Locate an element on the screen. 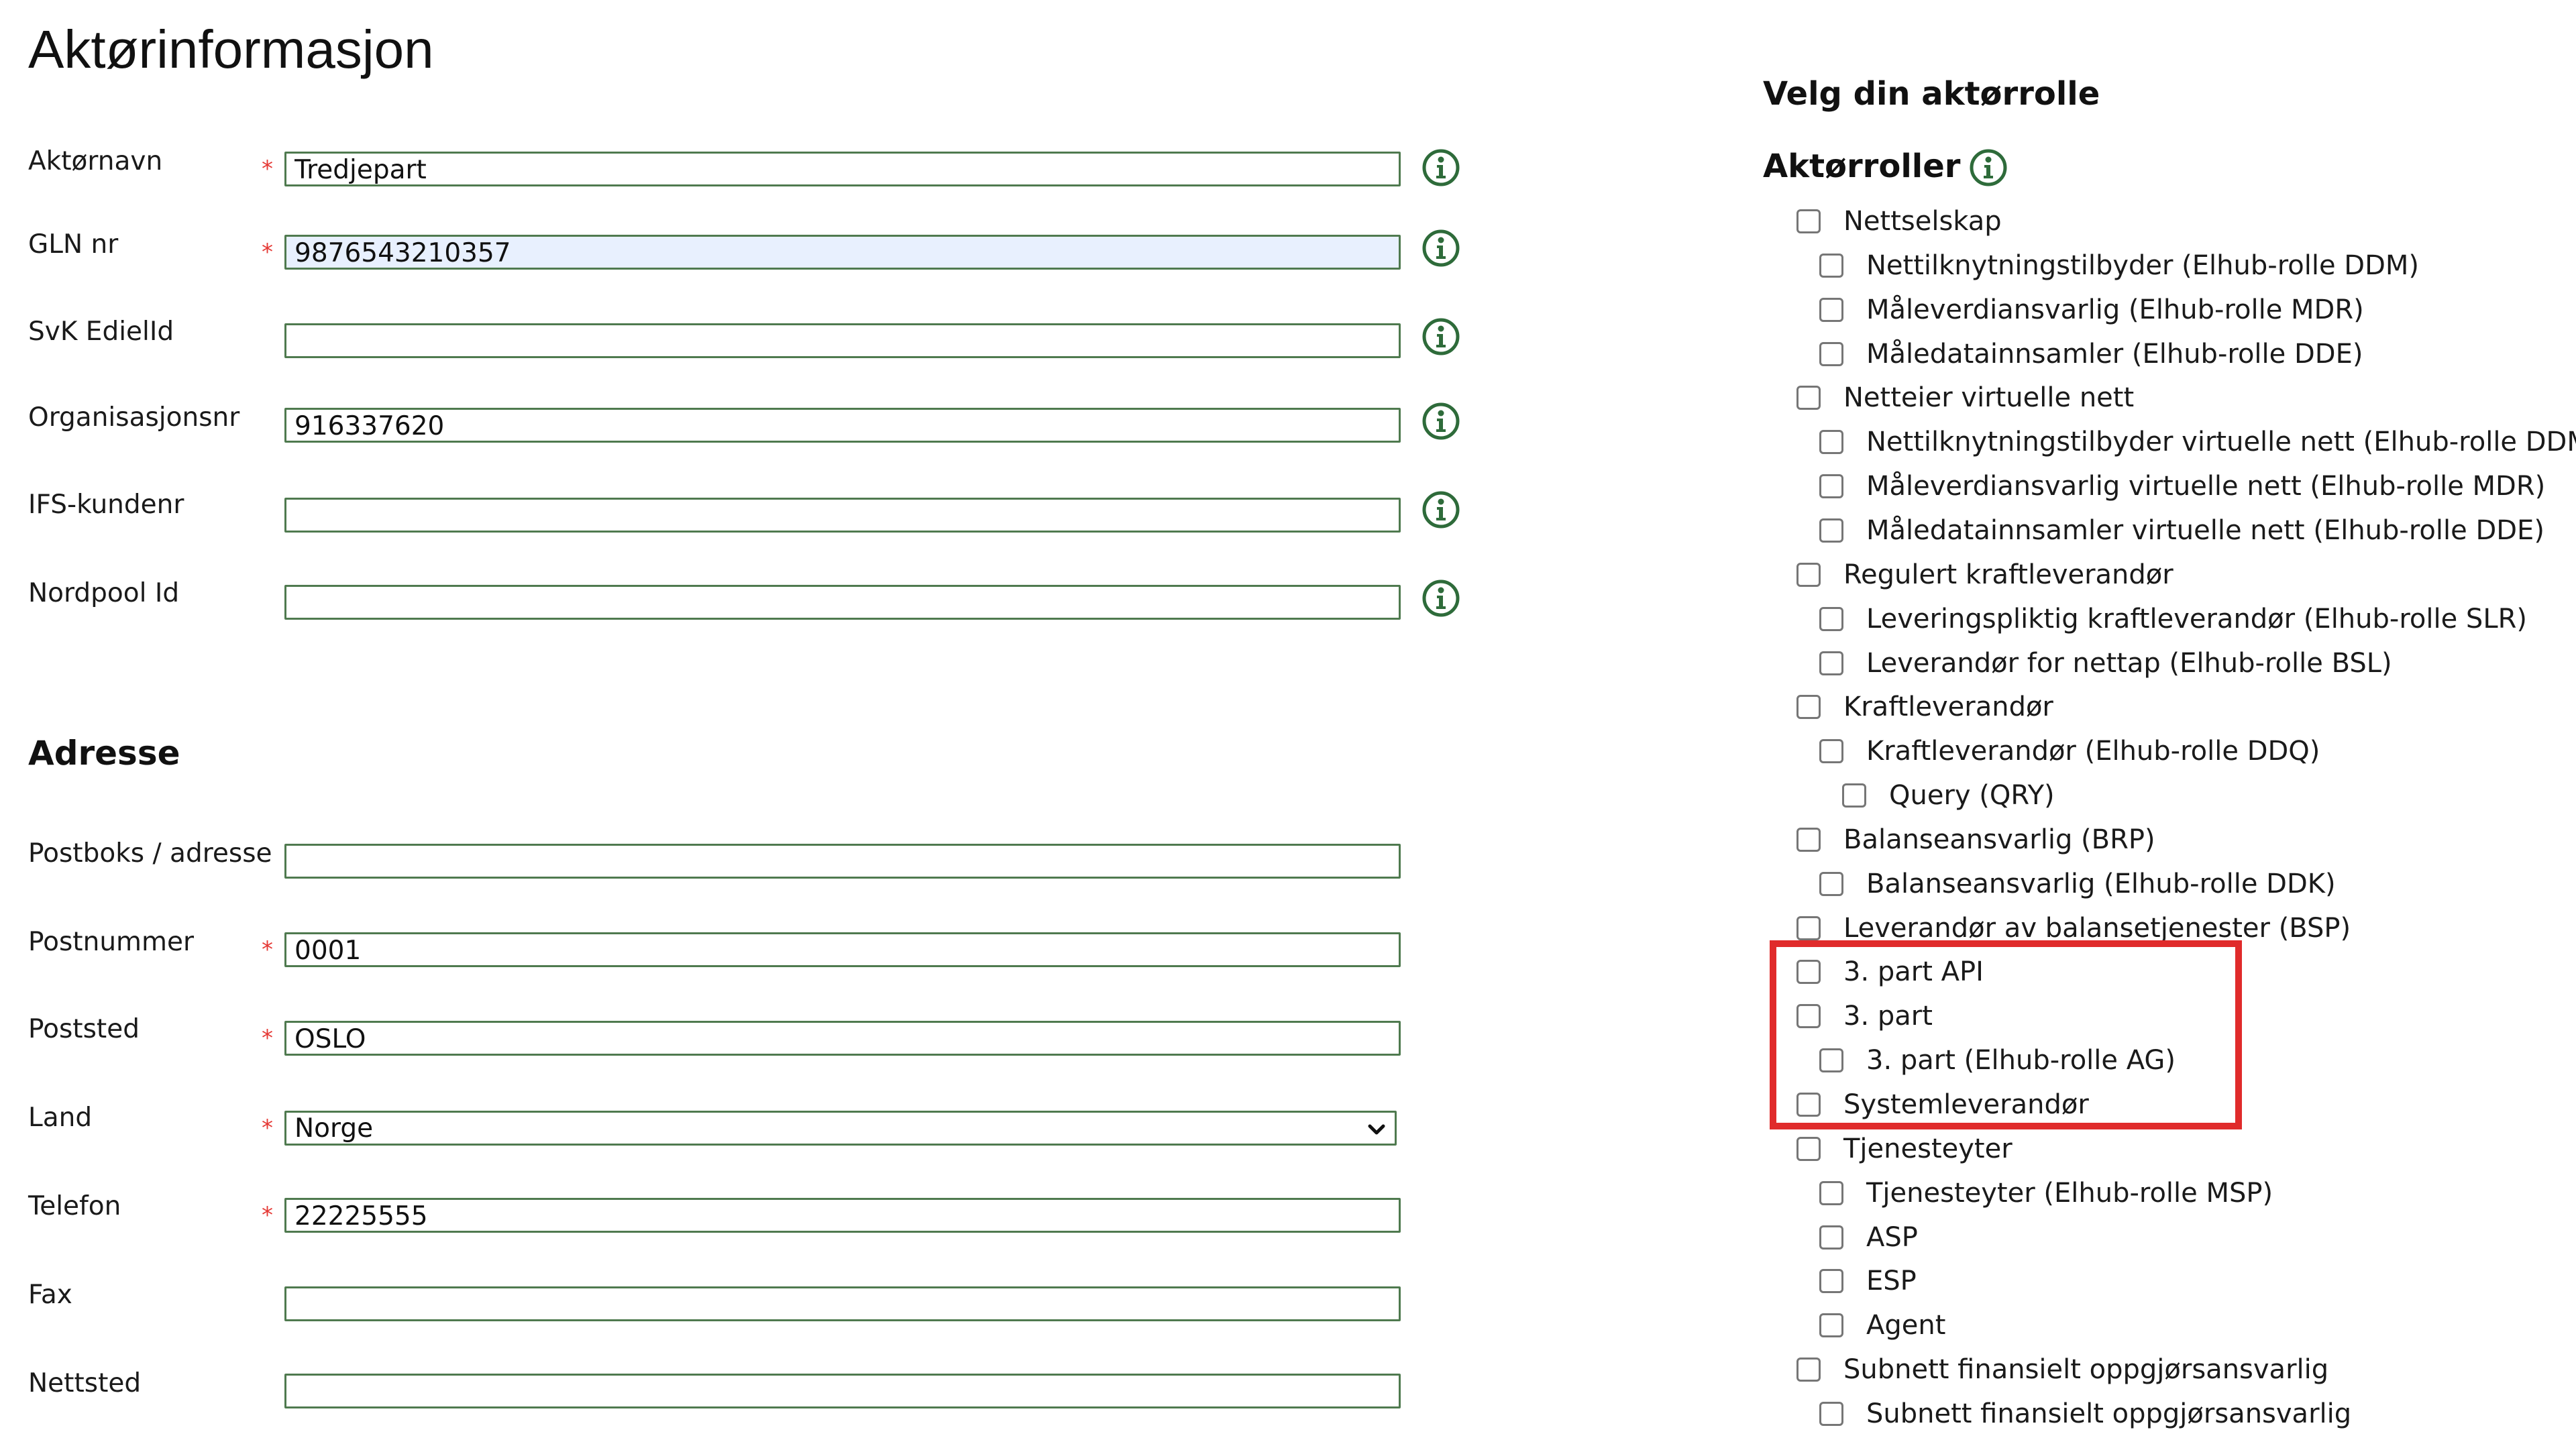 This screenshot has width=2576, height=1440. role-item: Nettselskap is located at coordinates (1899, 221).